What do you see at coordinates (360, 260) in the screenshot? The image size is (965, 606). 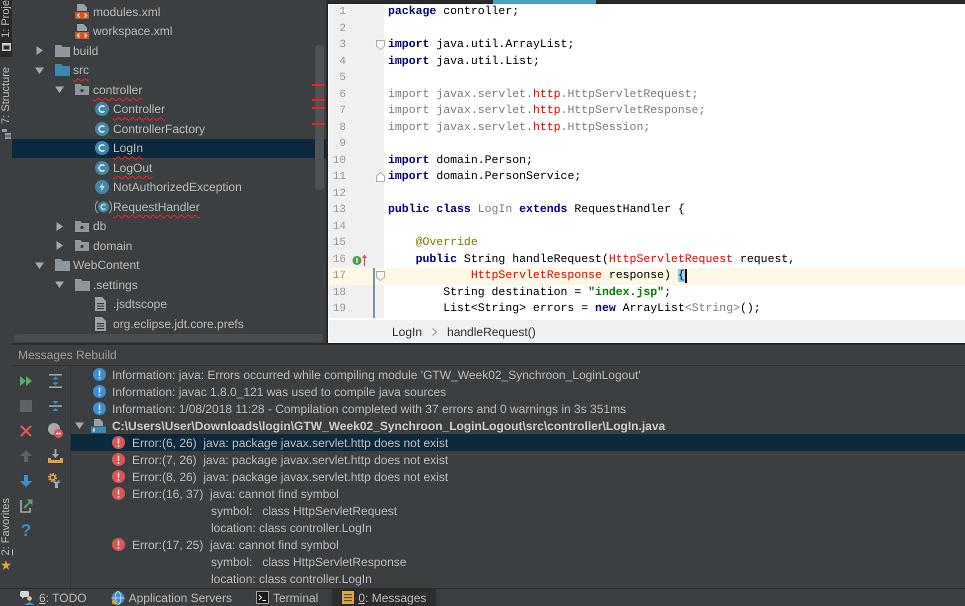 I see `disc-up-arrow-icon` at bounding box center [360, 260].